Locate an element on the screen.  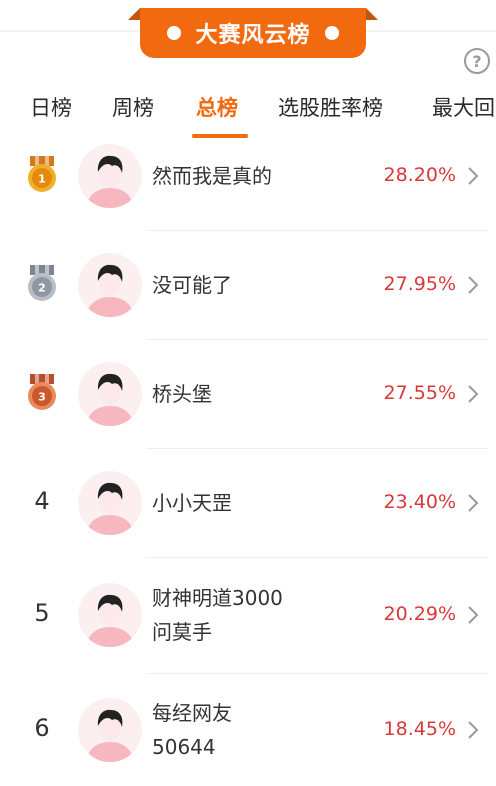
tab-daily: 日榜 is located at coordinates (51, 110).